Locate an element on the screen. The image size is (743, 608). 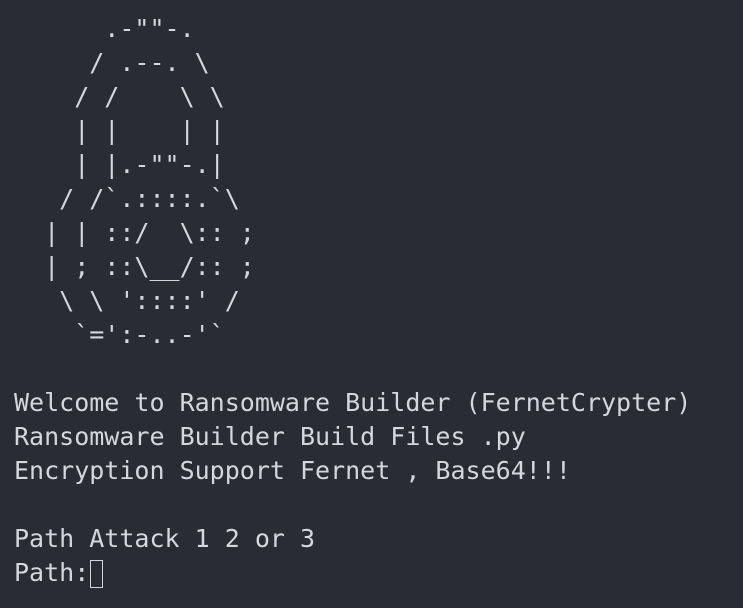
ascii-art-line: / / \ \ is located at coordinates (119, 96).